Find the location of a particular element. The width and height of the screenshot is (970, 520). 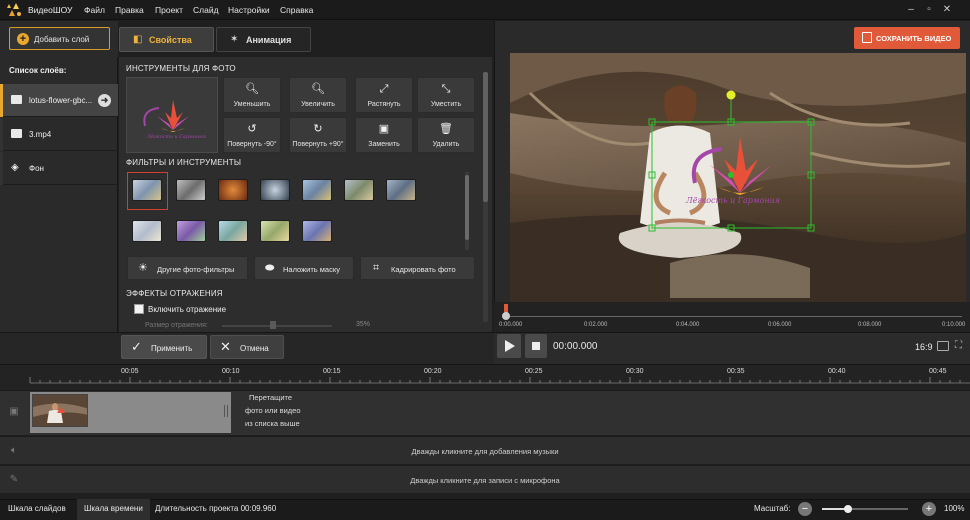

menu-slide: Слайд is located at coordinates (206, 10).